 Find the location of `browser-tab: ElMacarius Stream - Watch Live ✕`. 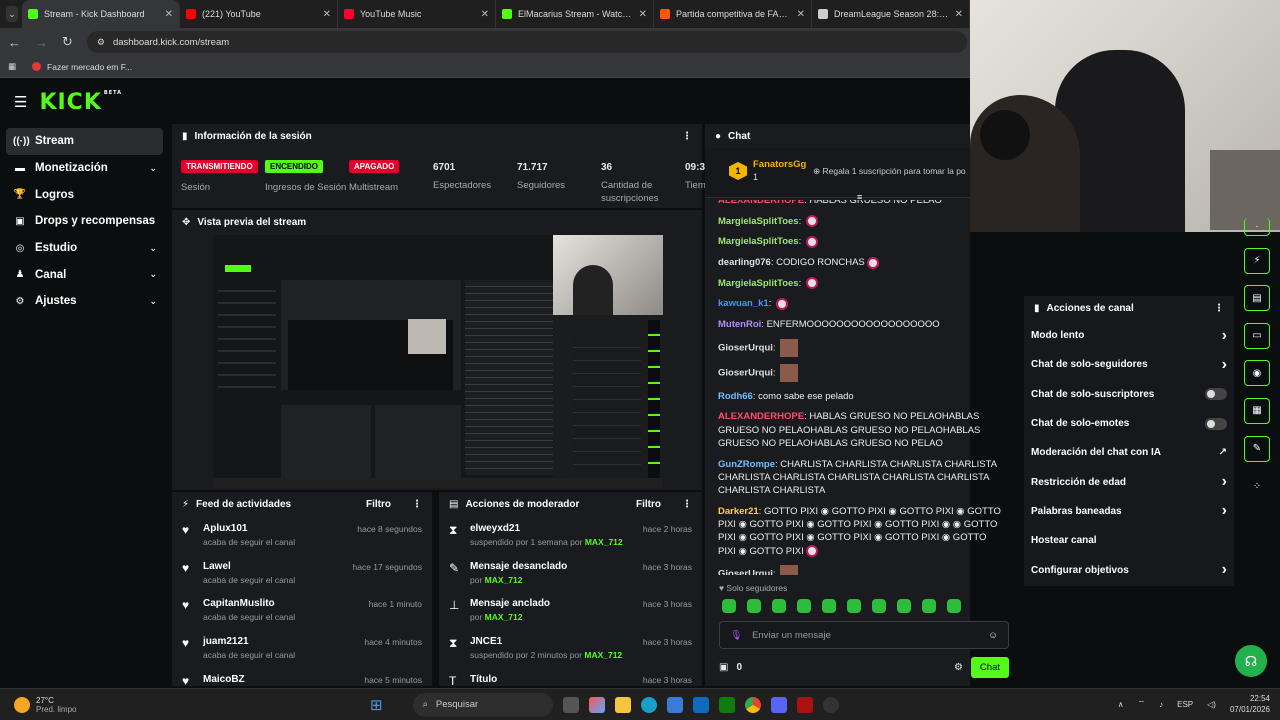

browser-tab: ElMacarius Stream - Watch Live ✕ is located at coordinates (575, 14).